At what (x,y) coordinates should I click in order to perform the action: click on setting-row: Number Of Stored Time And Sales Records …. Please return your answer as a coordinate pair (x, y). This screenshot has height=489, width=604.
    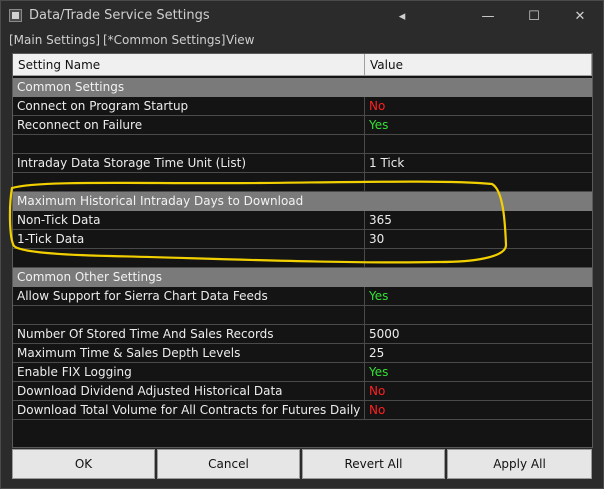
    Looking at the image, I should click on (302, 334).